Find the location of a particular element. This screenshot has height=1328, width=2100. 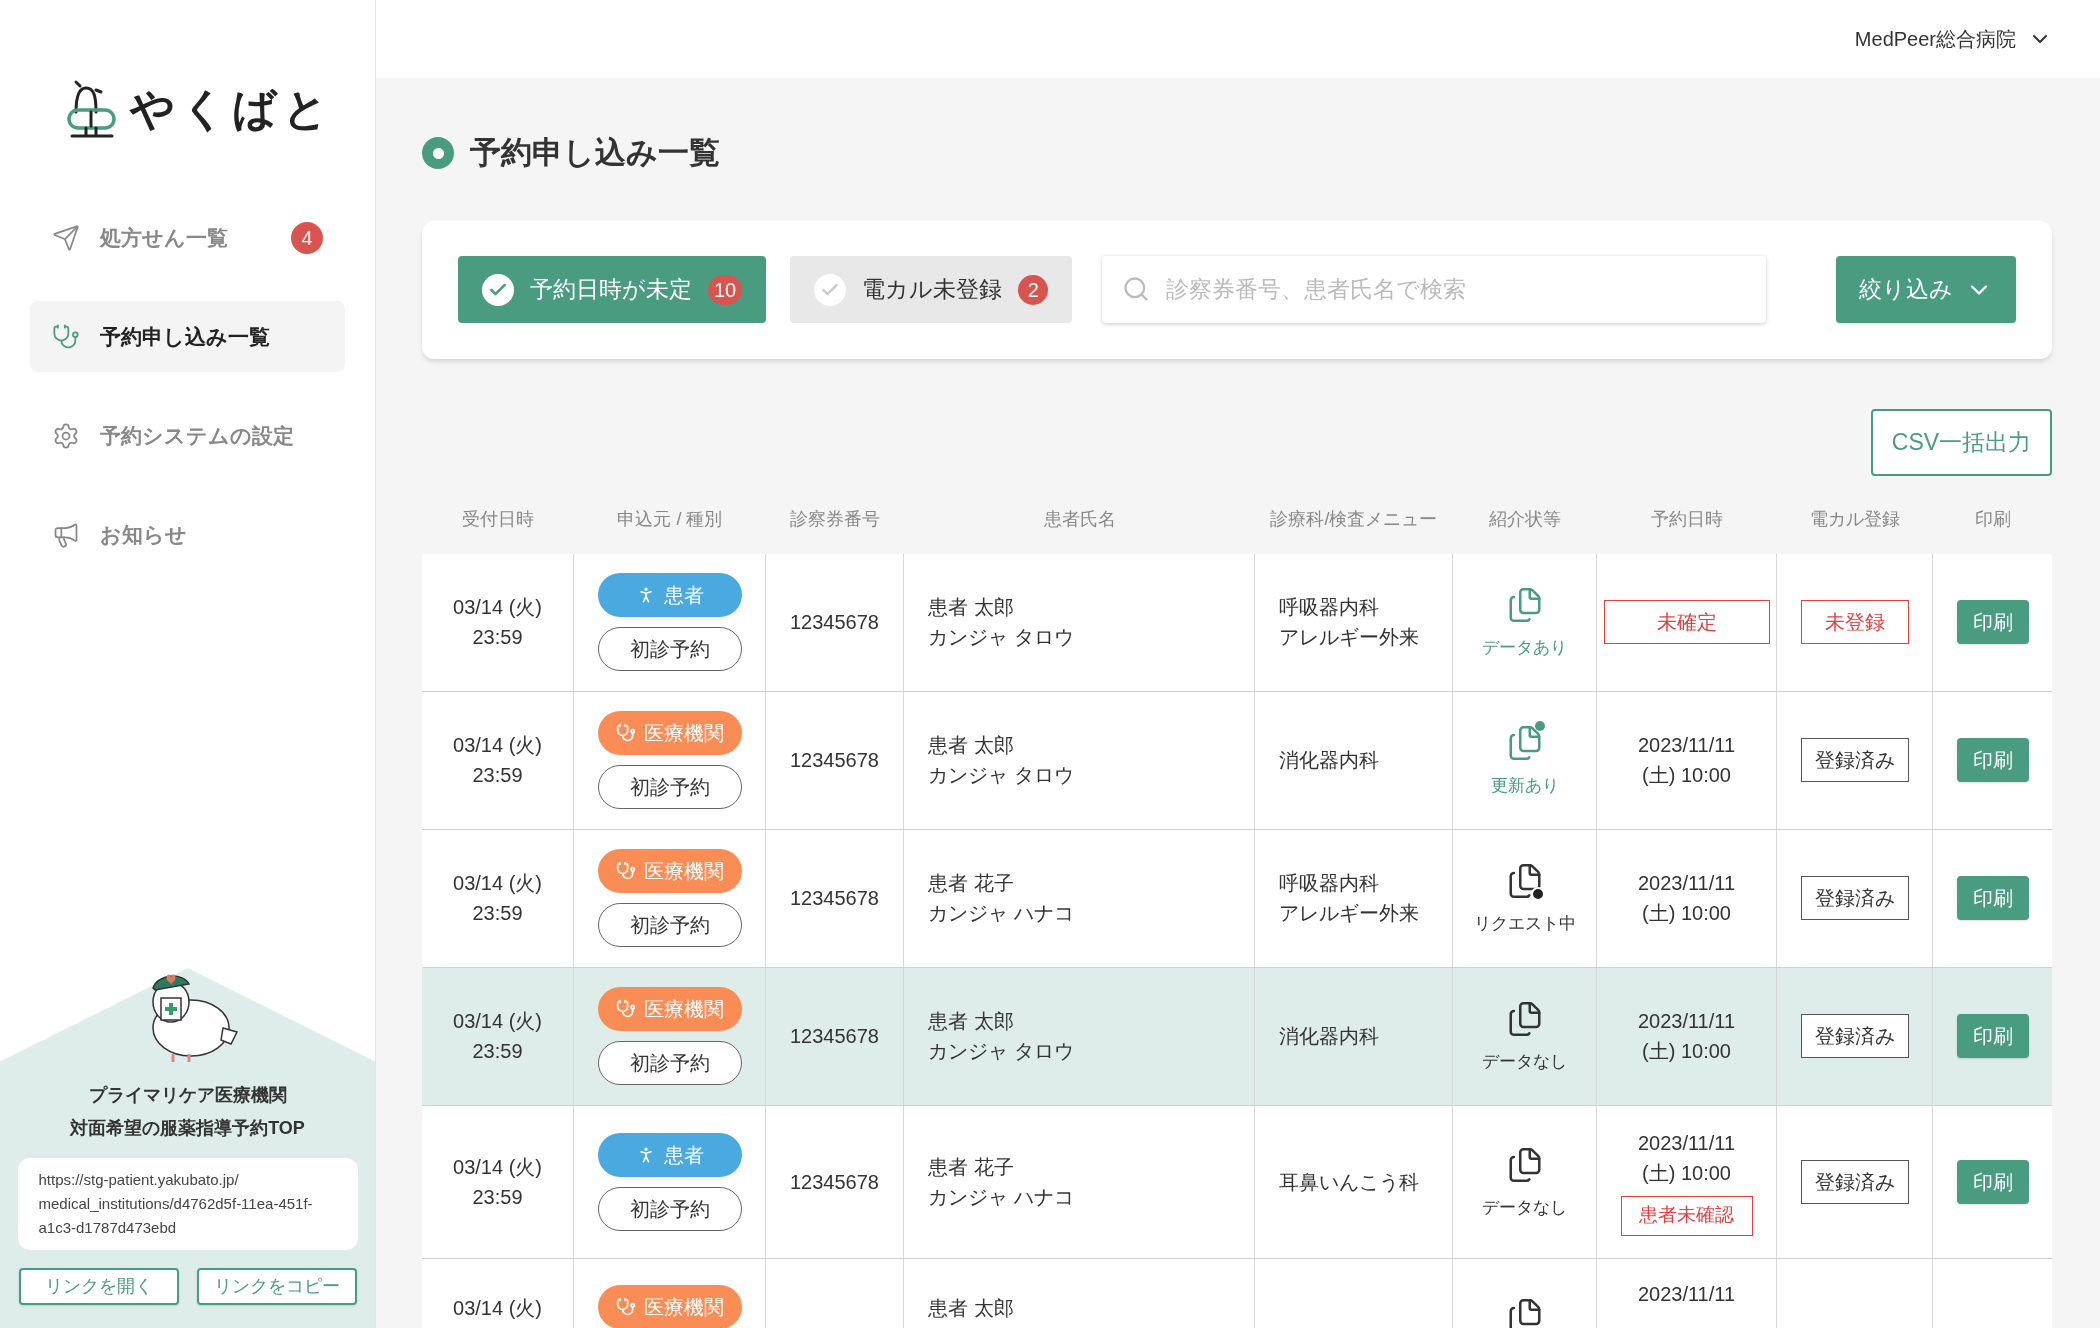

column-header: 電カル登録 is located at coordinates (1855, 519).